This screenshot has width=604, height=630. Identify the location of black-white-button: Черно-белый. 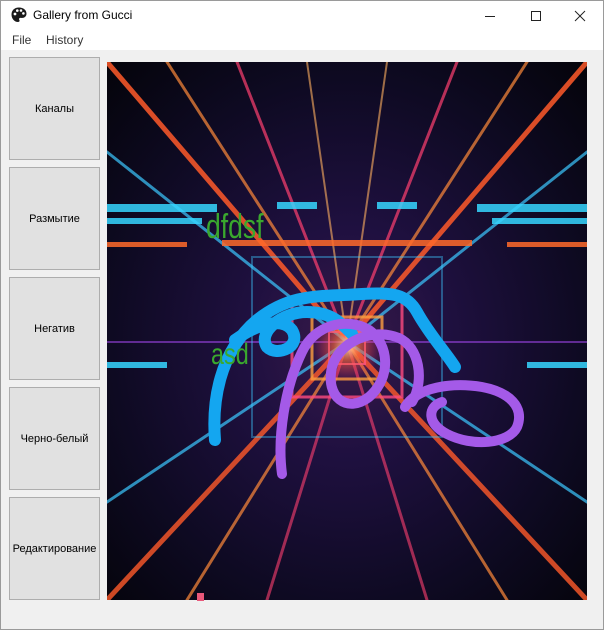
(54, 438).